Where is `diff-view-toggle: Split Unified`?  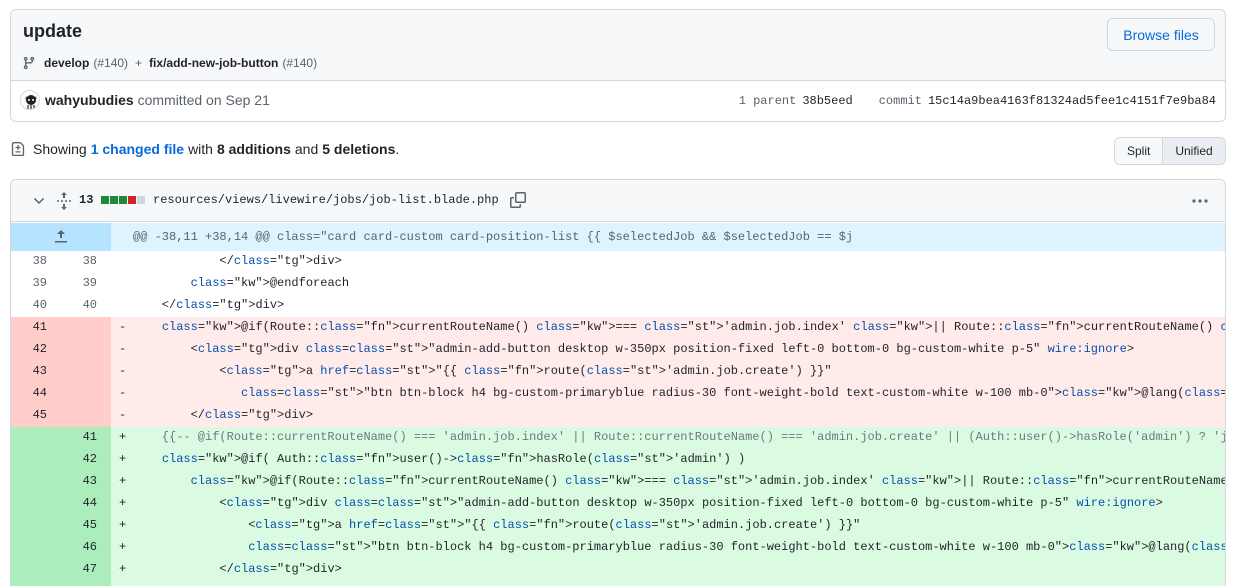
diff-view-toggle: Split Unified is located at coordinates (1170, 151).